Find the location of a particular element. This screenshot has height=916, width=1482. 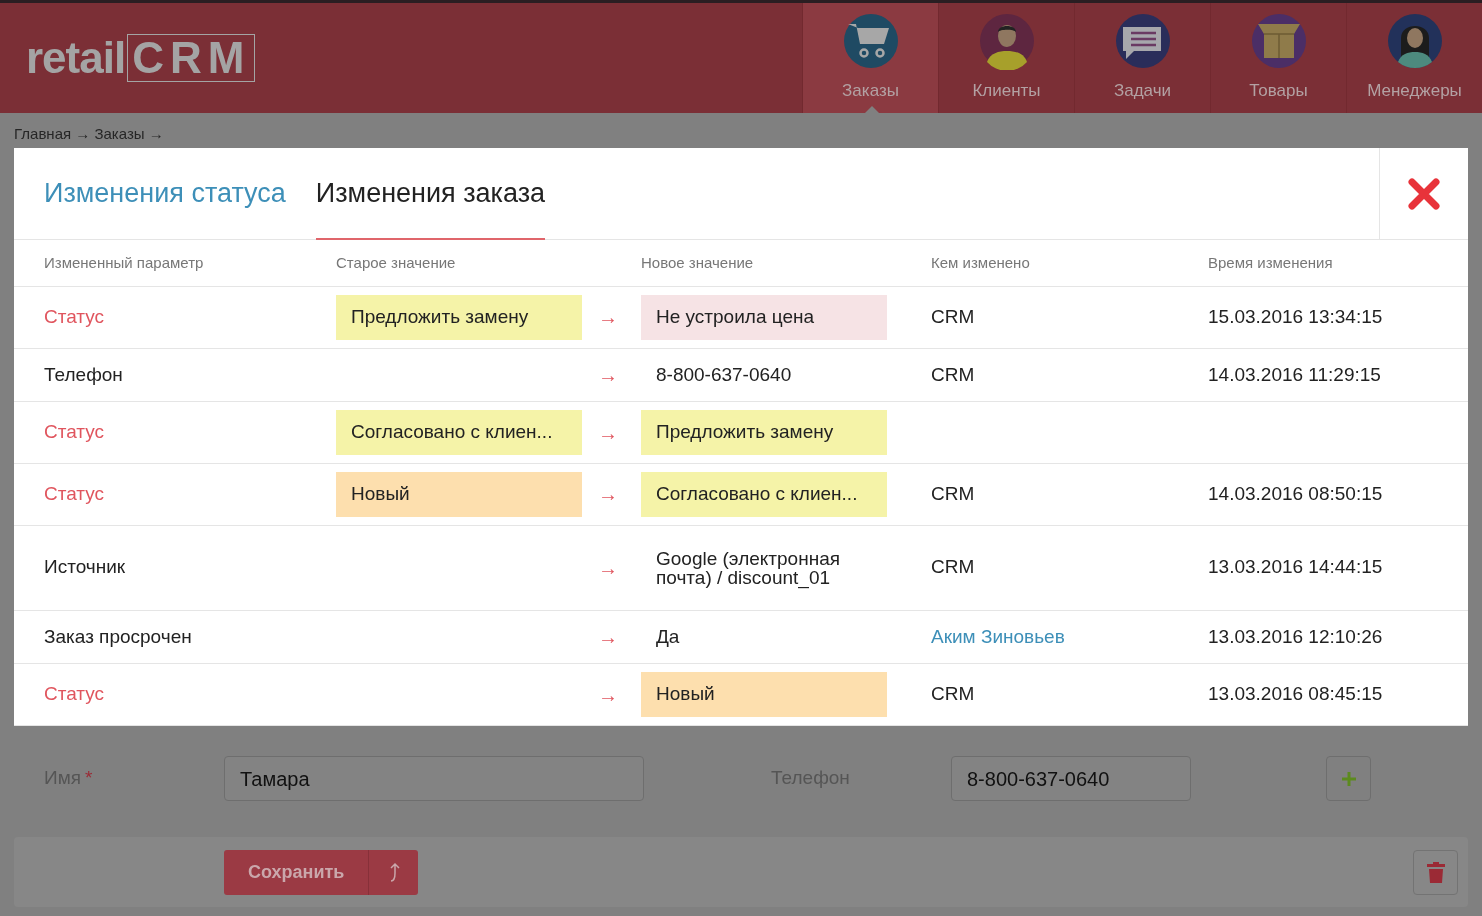

change-time: 14.03.2016 11:29:15 is located at coordinates (1294, 374).